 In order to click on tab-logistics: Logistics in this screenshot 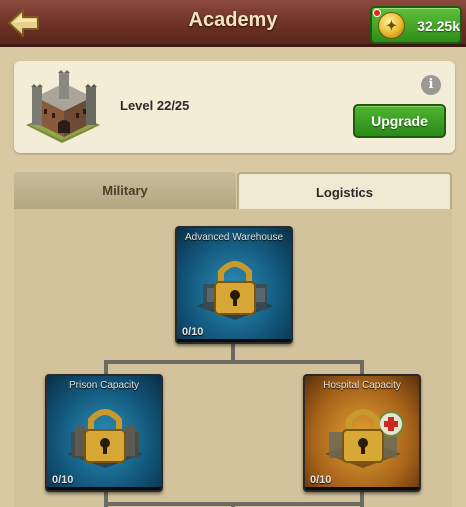, I will do `click(344, 191)`.